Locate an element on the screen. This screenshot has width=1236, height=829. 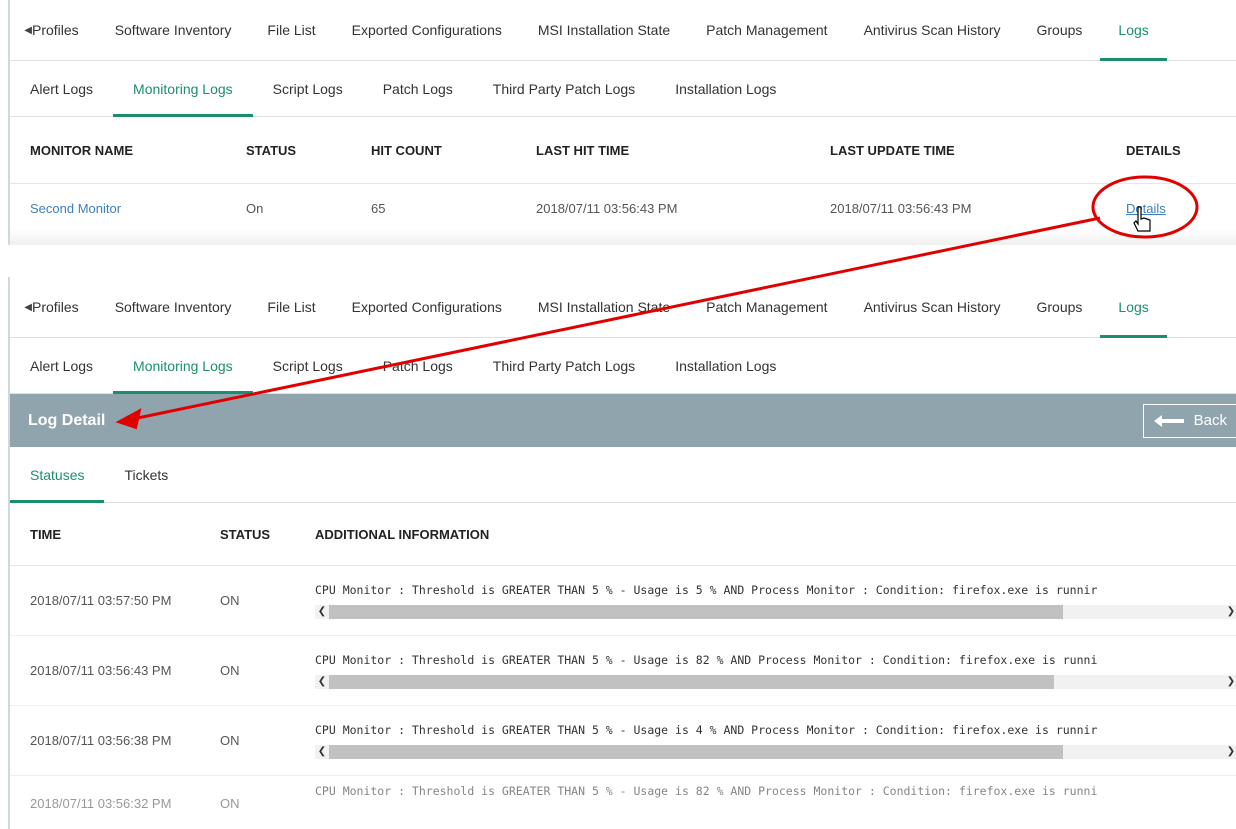
monitor-last-hit-time: 2018/07/11 03:56:43 PM is located at coordinates (607, 208).